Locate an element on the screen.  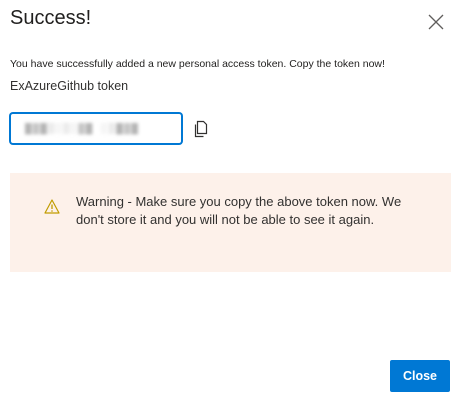
token-value-input is located at coordinates (96, 128).